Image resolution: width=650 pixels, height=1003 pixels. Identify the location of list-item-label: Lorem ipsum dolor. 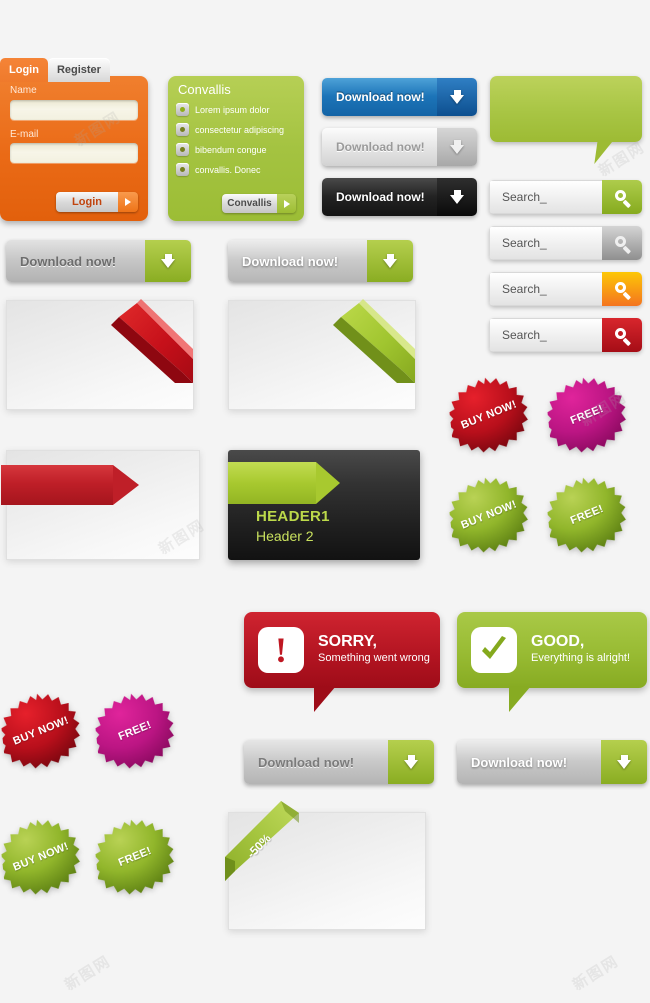
(232, 109).